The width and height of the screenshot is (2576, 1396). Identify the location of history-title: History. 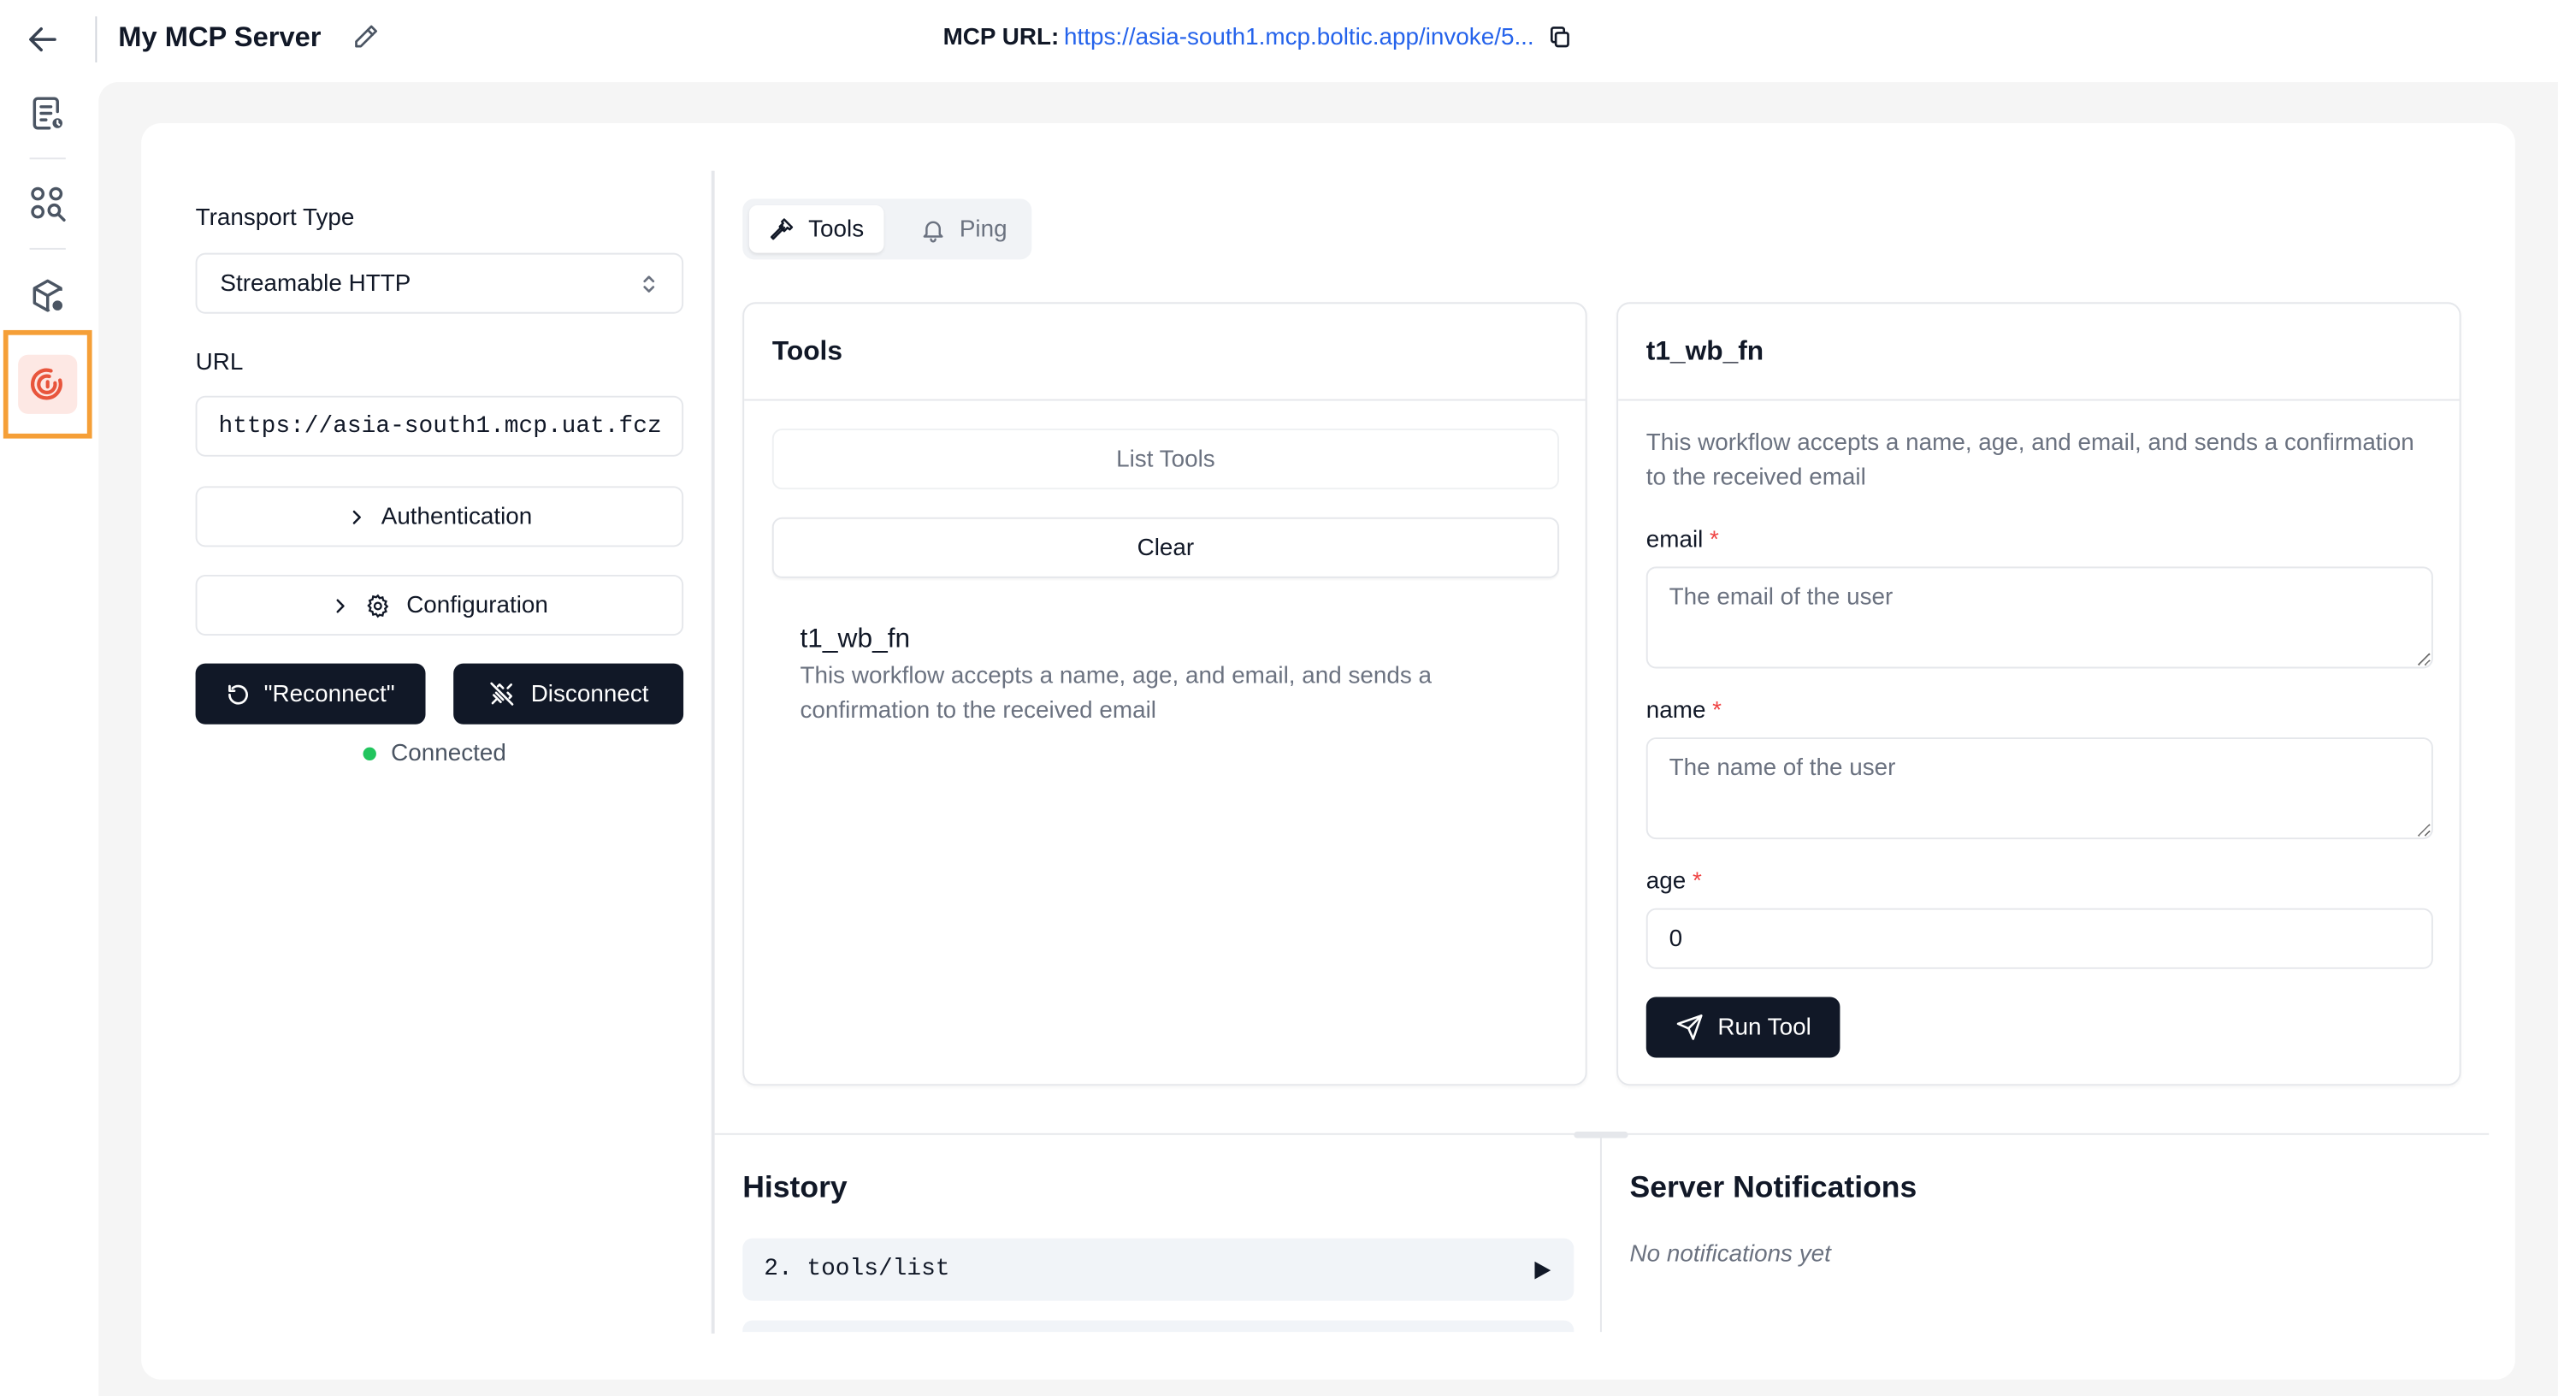
(795, 1187).